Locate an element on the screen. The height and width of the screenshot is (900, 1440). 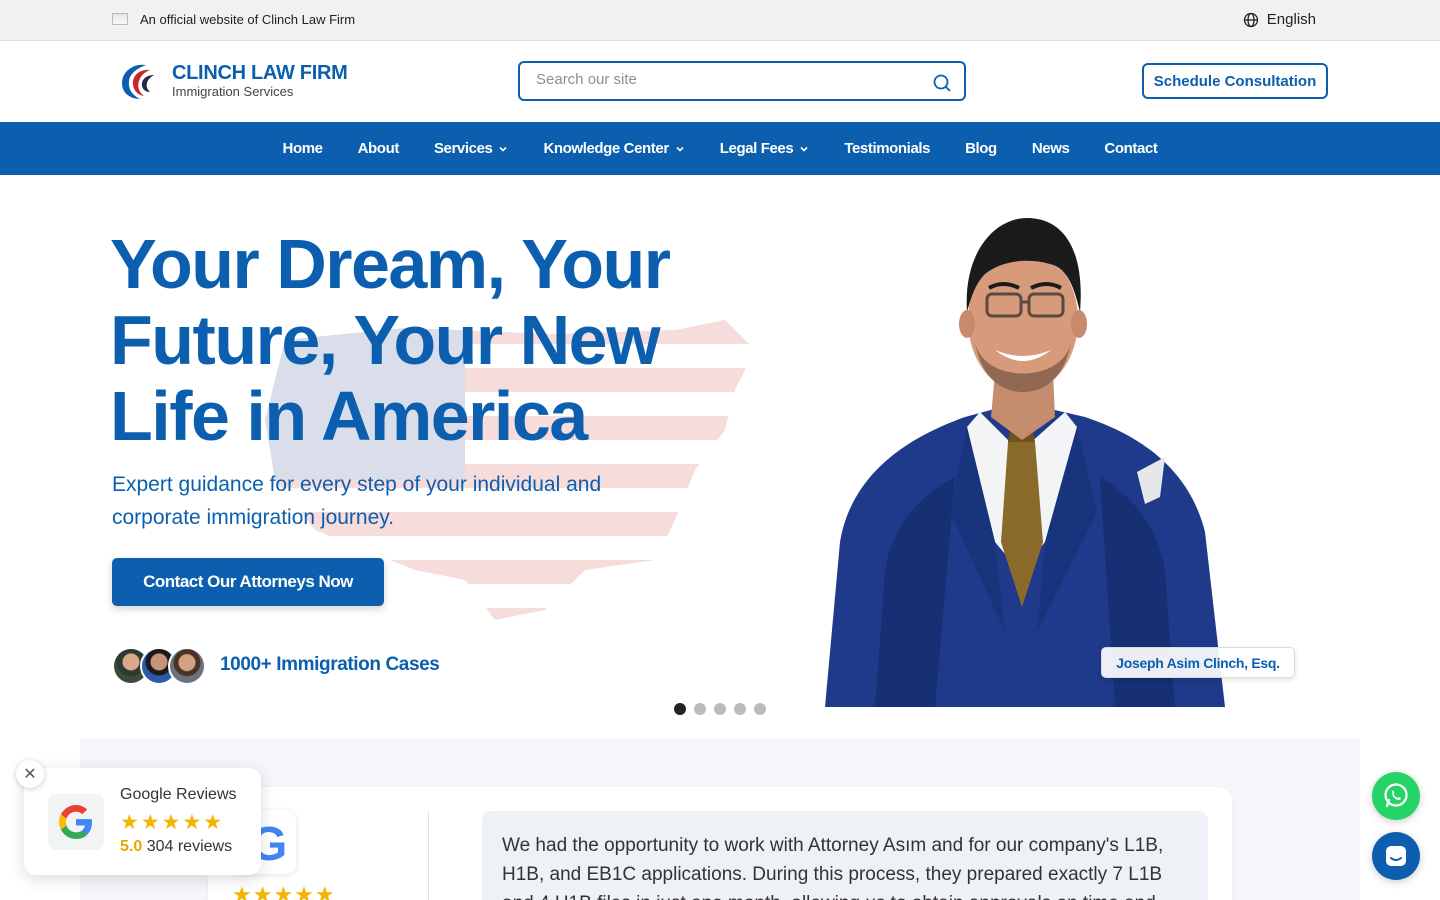
logo-name: CLINCH LAW FIRM is located at coordinates (260, 73).